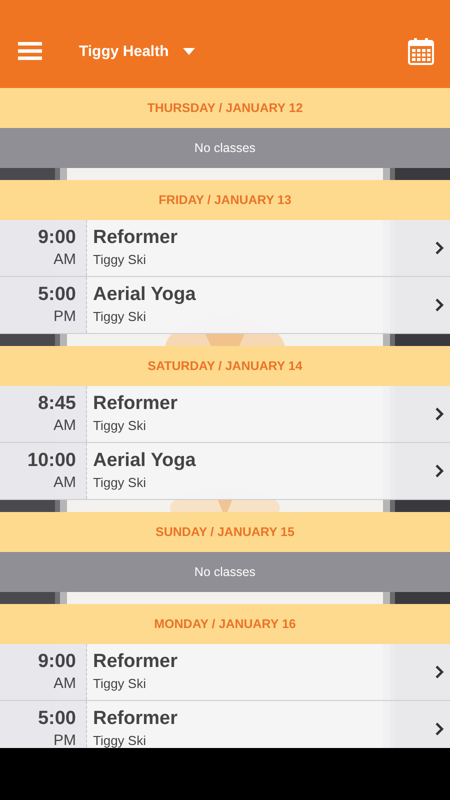 This screenshot has height=800, width=450. Describe the element at coordinates (225, 108) in the screenshot. I see `day-header: THURSDAY / JANUARY 12` at that location.